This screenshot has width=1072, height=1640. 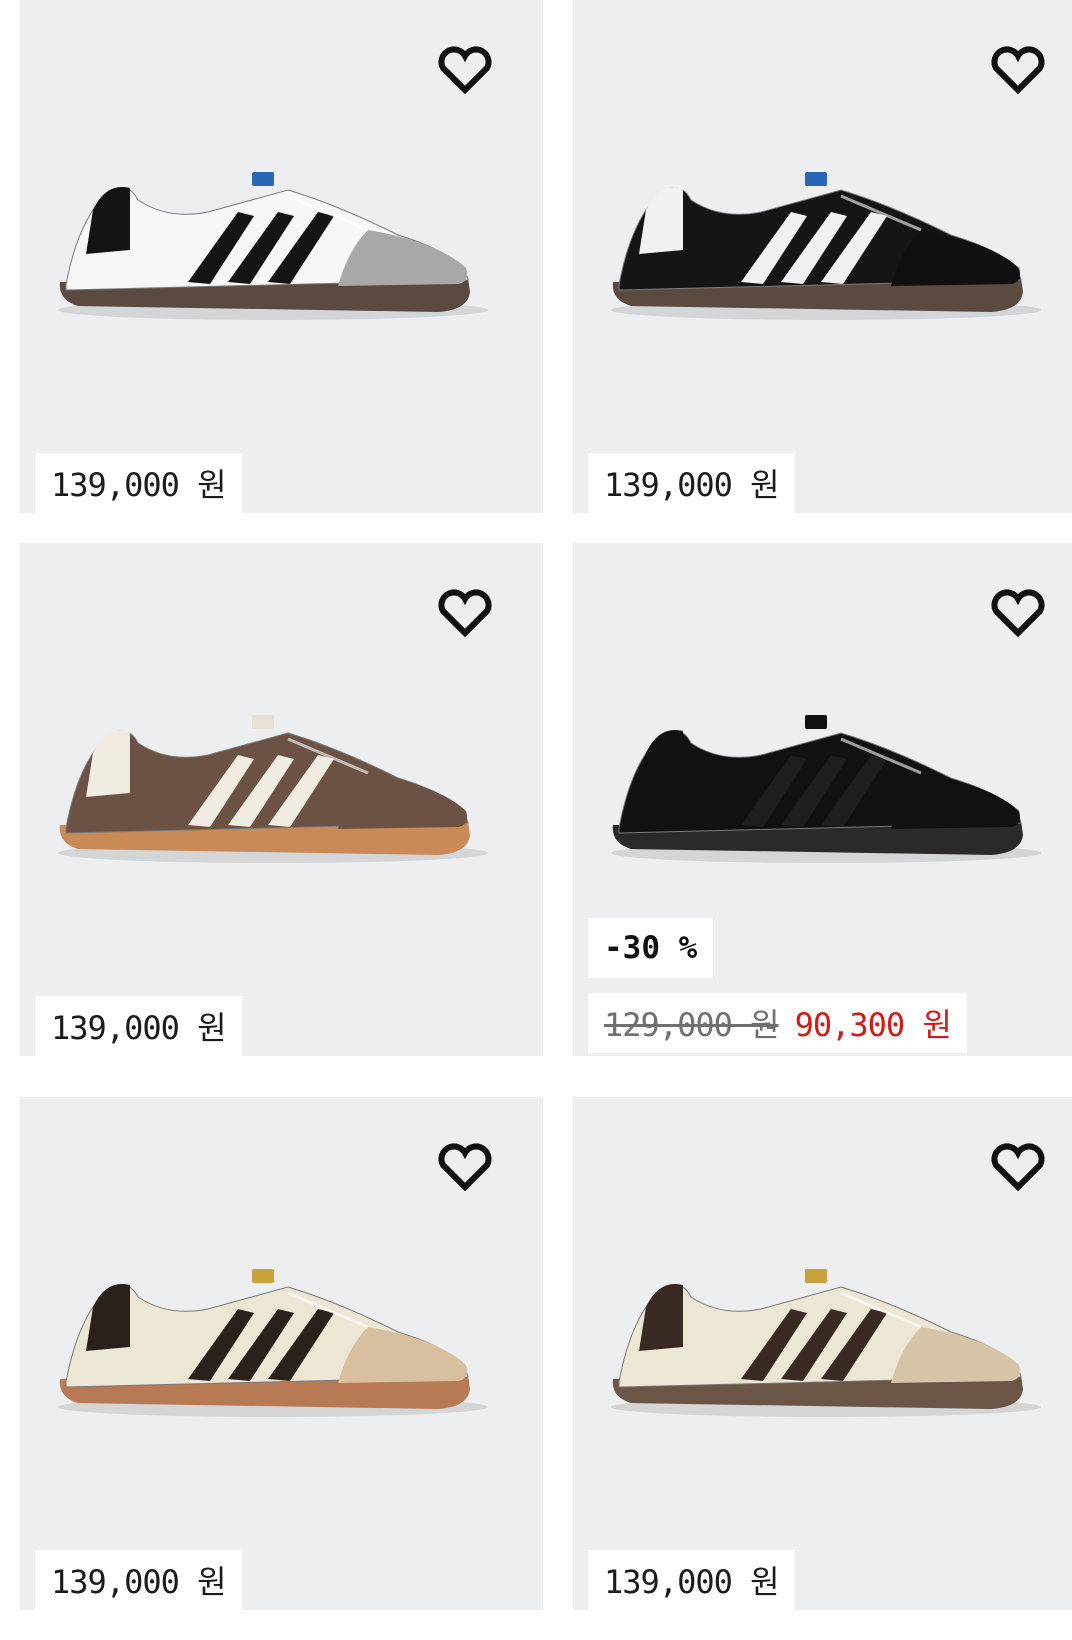 I want to click on original-price: 129,000 원, so click(x=692, y=1025).